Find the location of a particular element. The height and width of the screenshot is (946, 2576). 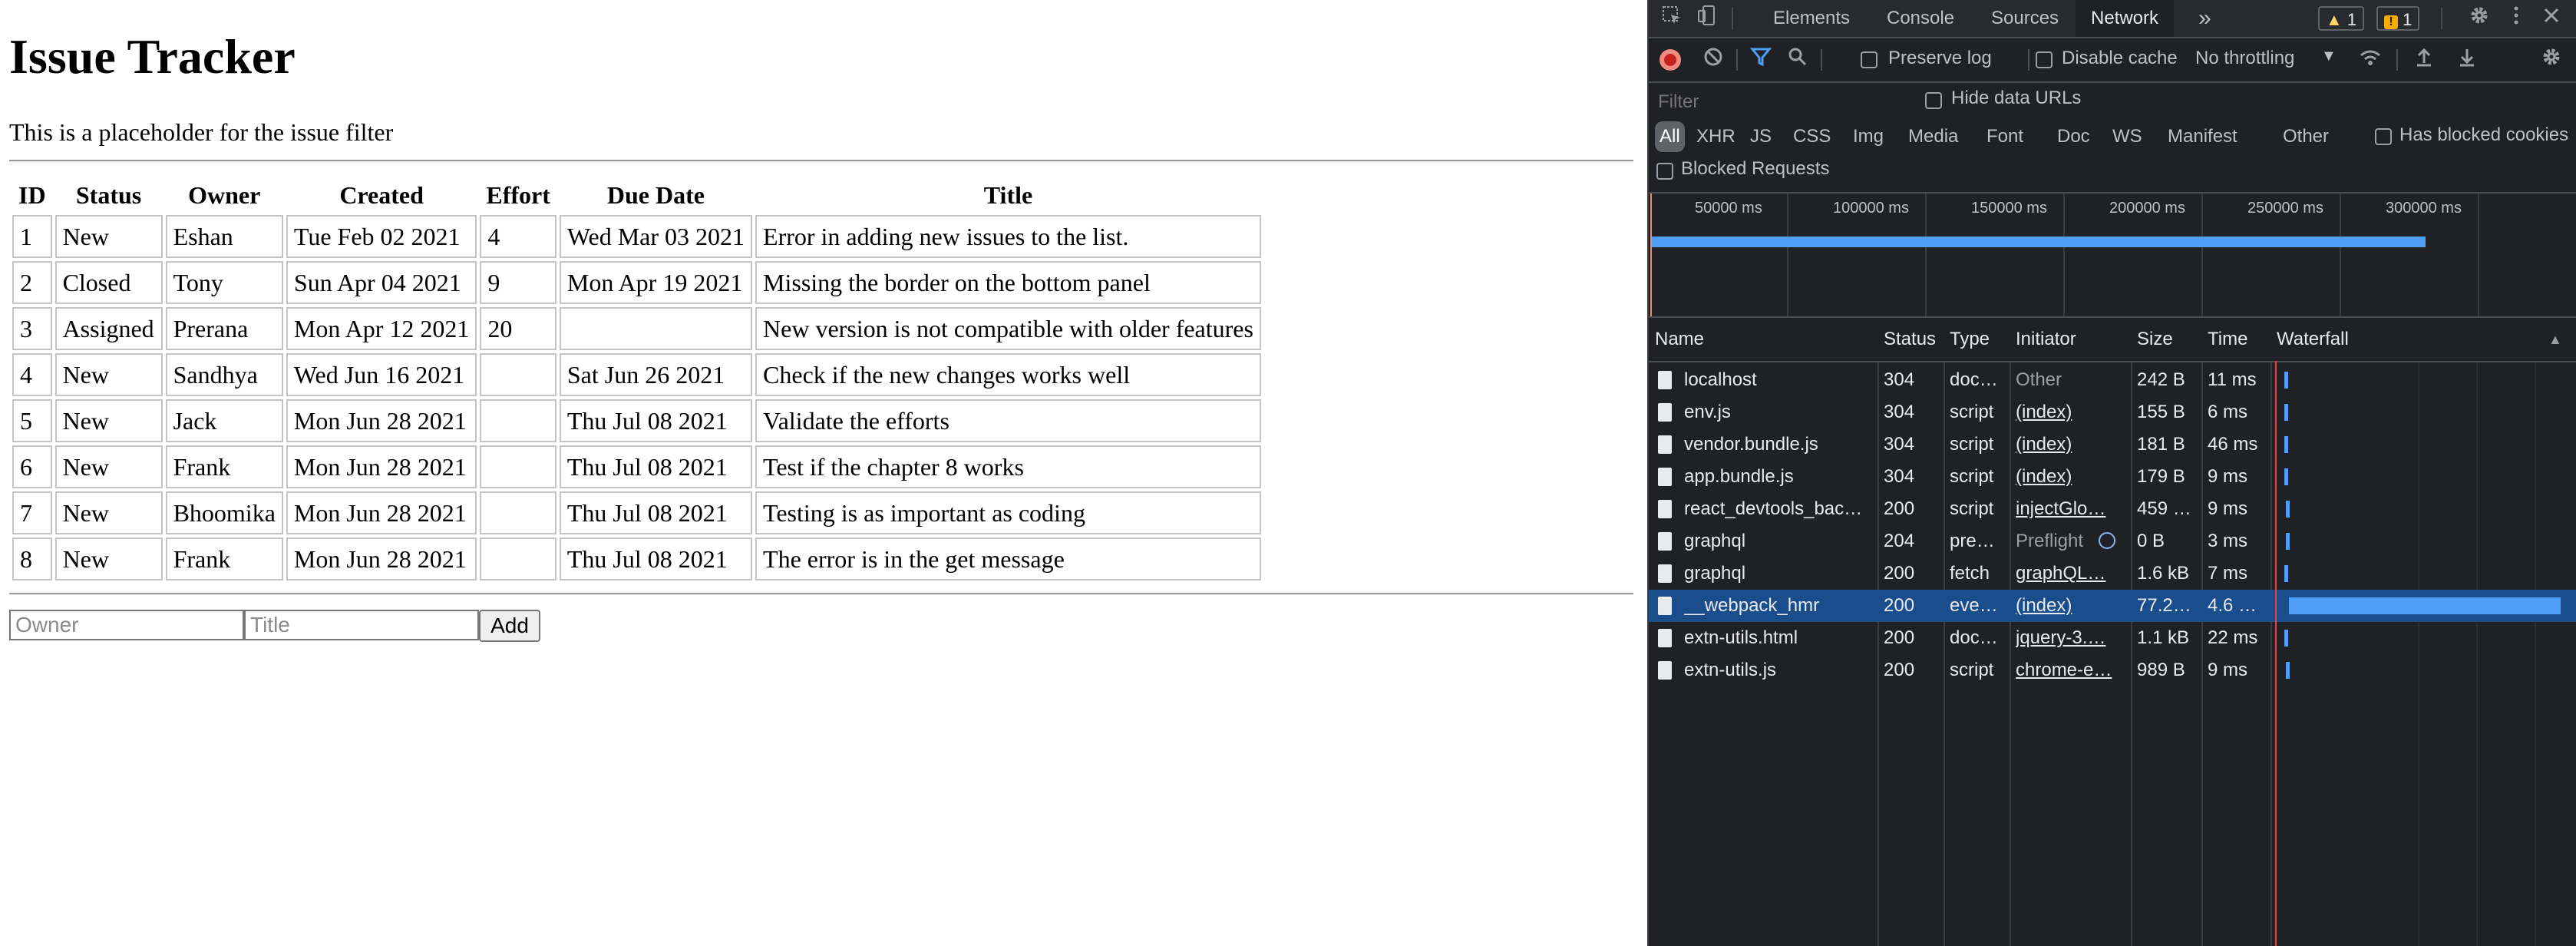

request-column-type: Type is located at coordinates (1970, 340).